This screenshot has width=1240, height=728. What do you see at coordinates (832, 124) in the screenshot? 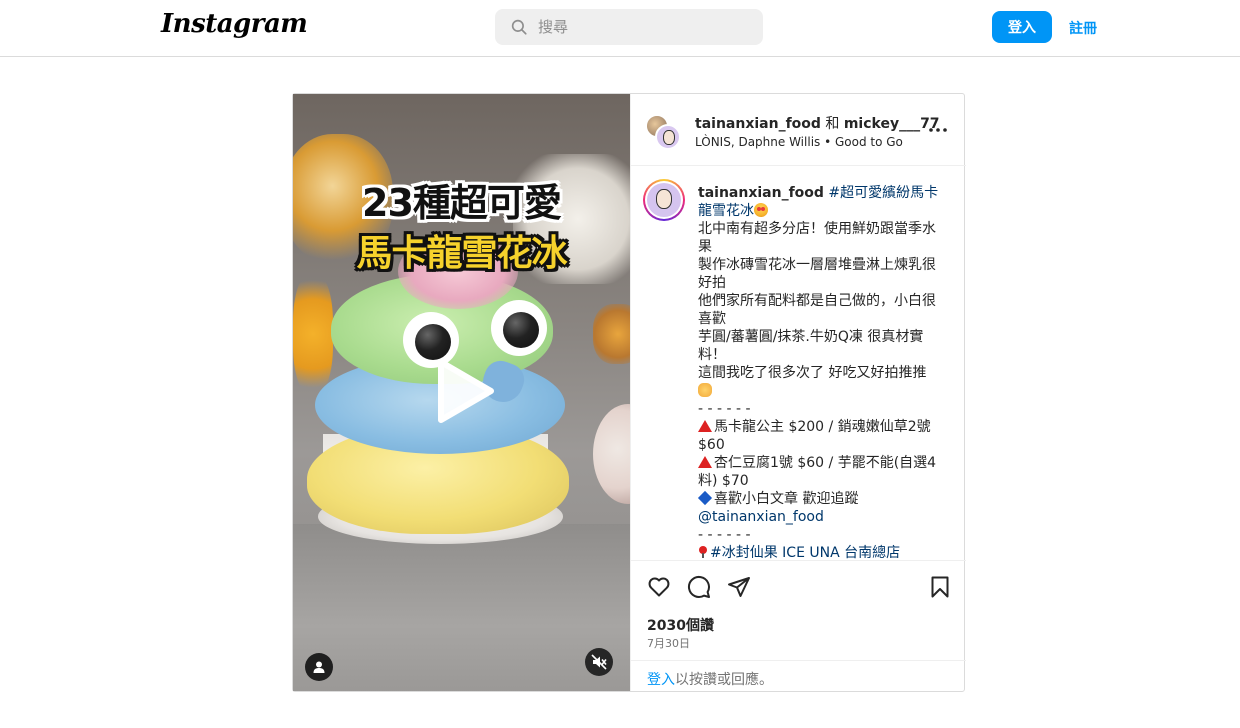
I see `and-text: 和` at bounding box center [832, 124].